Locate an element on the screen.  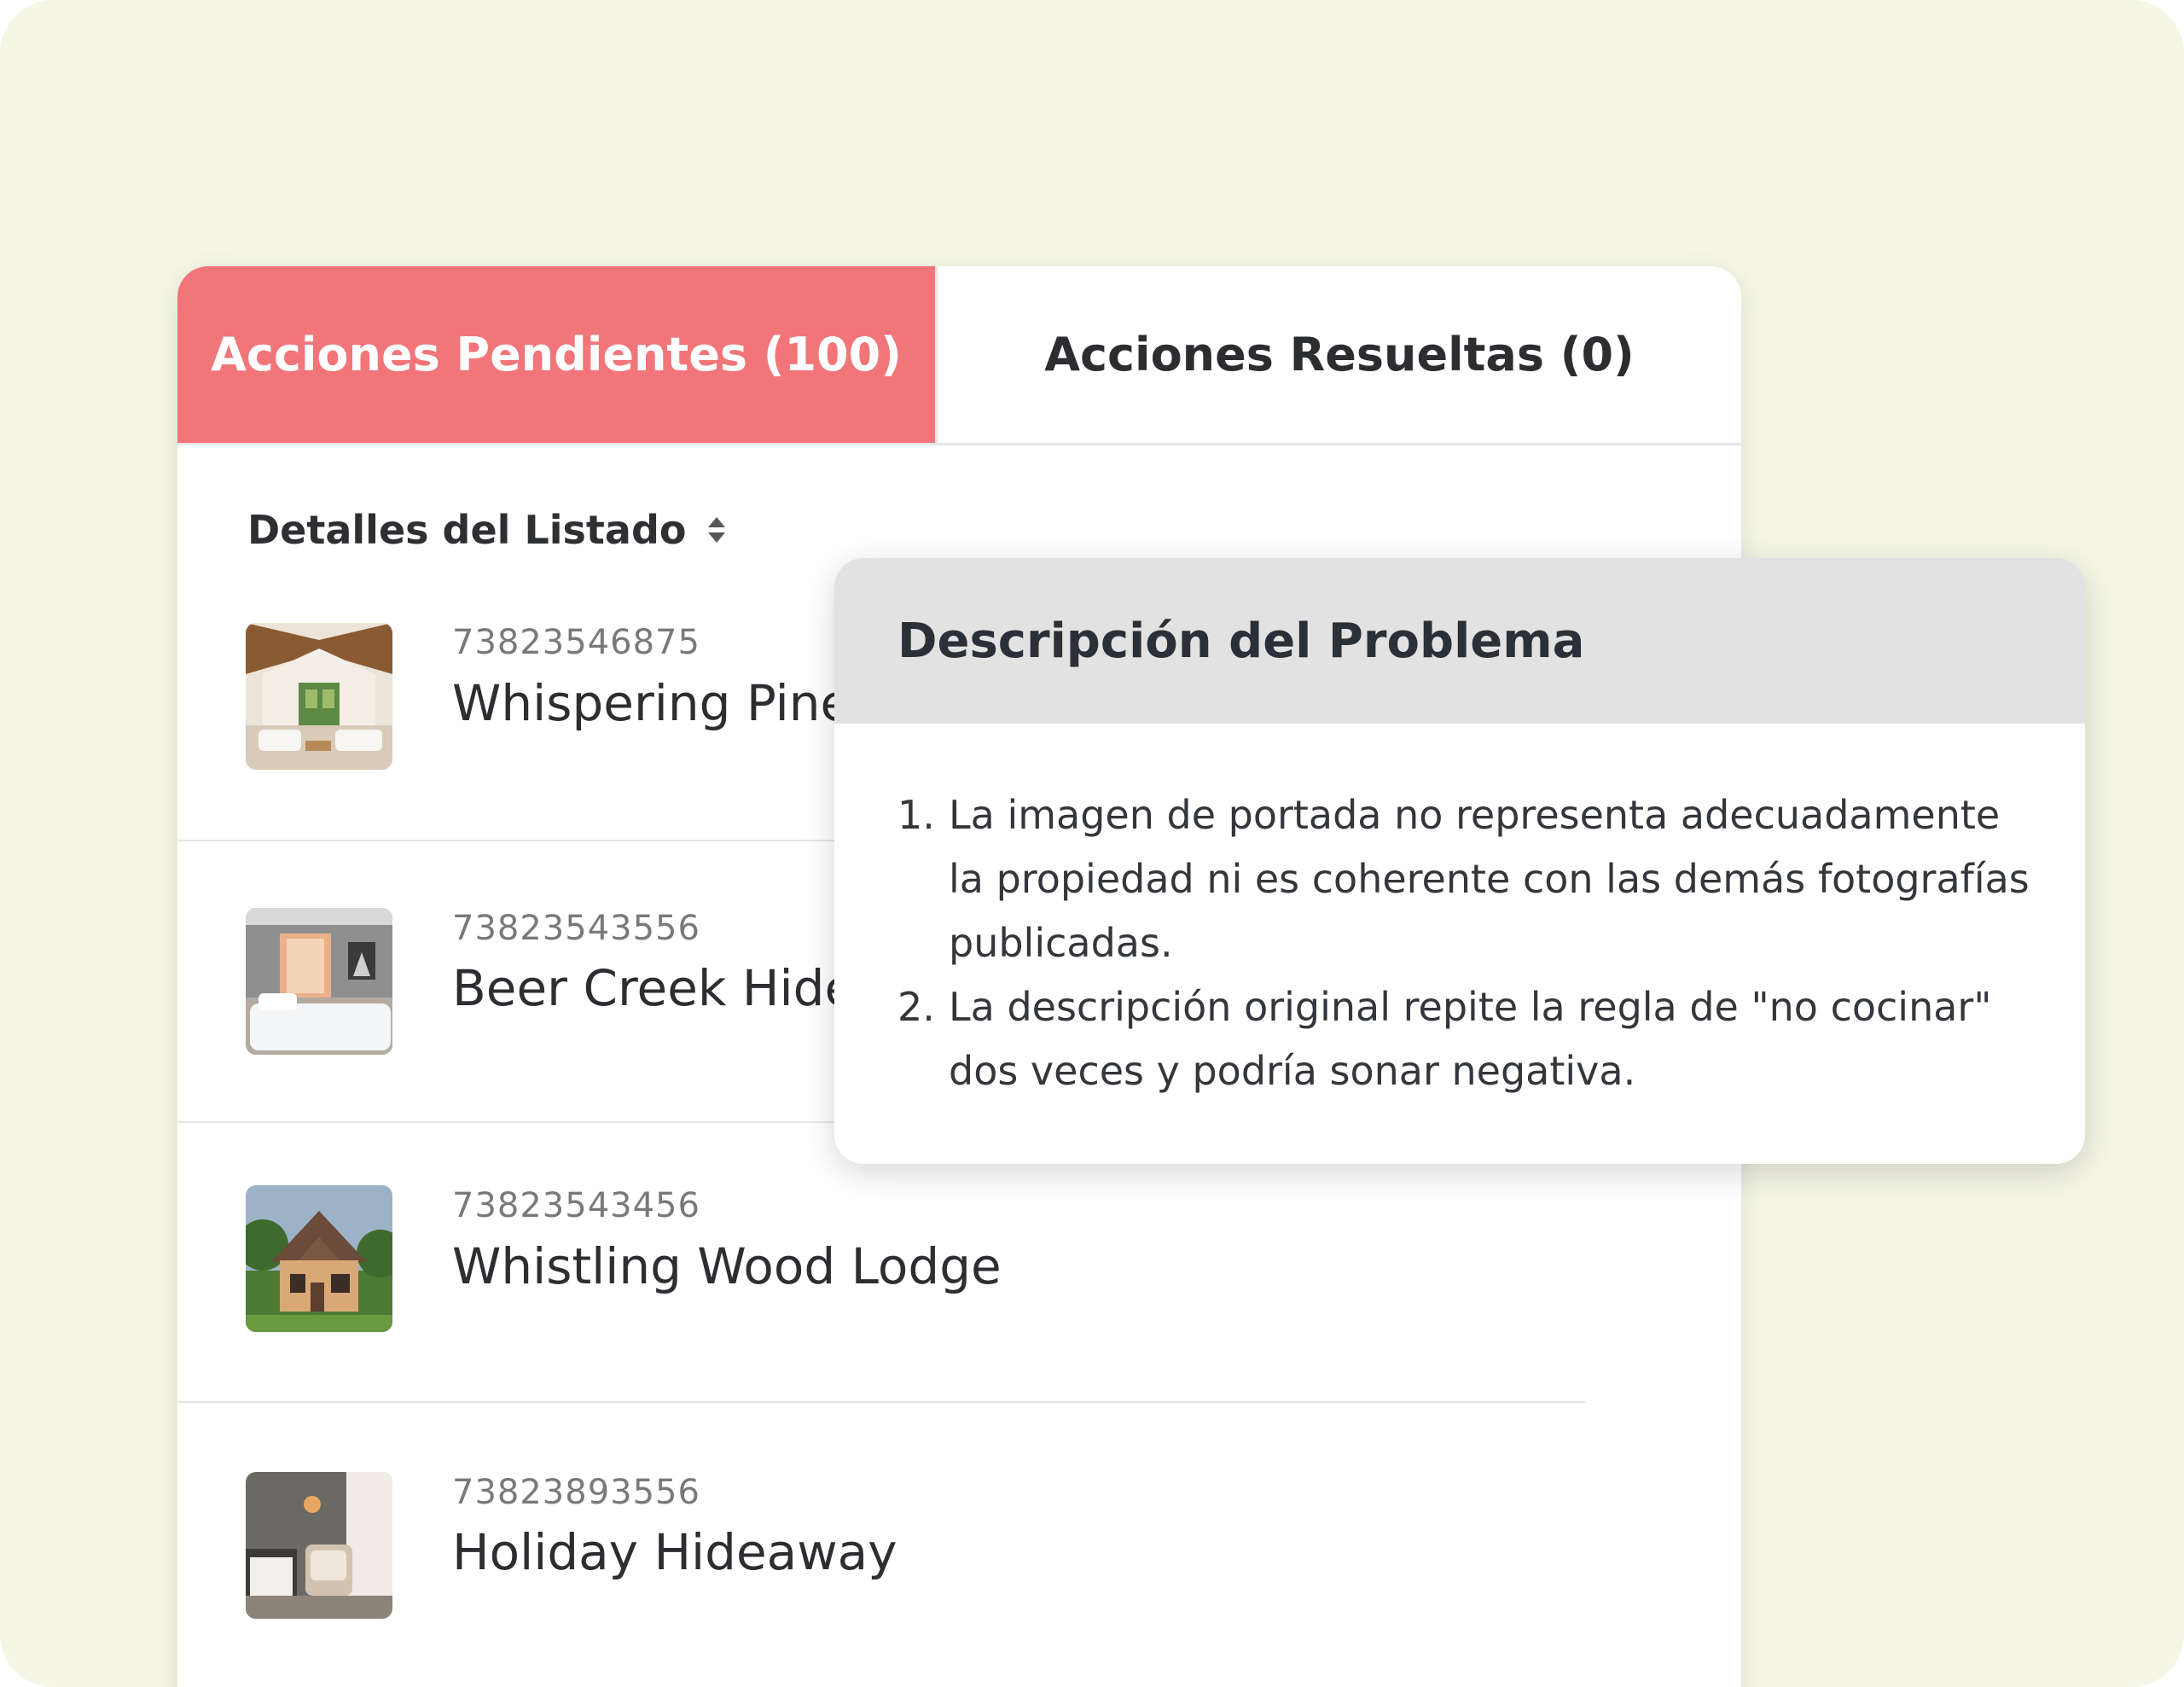
listing-name: Whispering Pines is located at coordinates (664, 703).